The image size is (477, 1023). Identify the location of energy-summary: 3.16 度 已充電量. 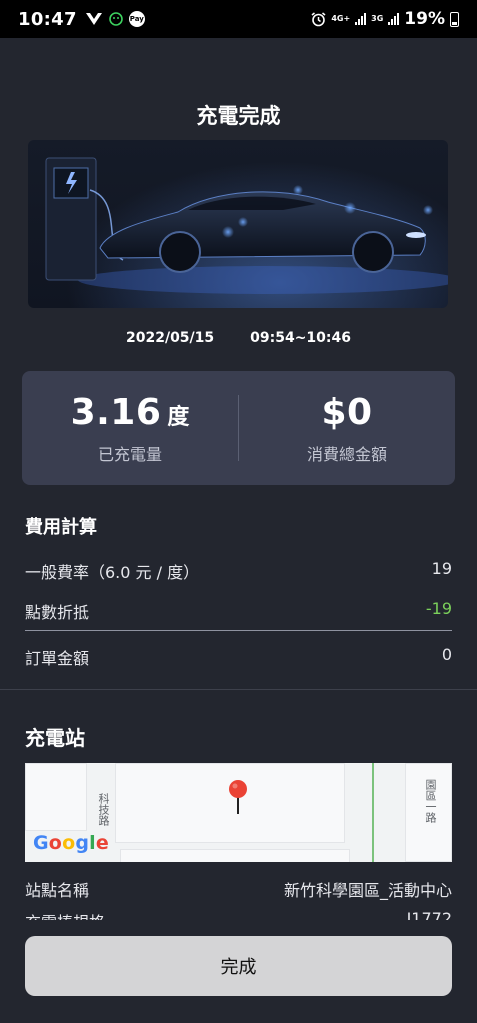
(130, 428).